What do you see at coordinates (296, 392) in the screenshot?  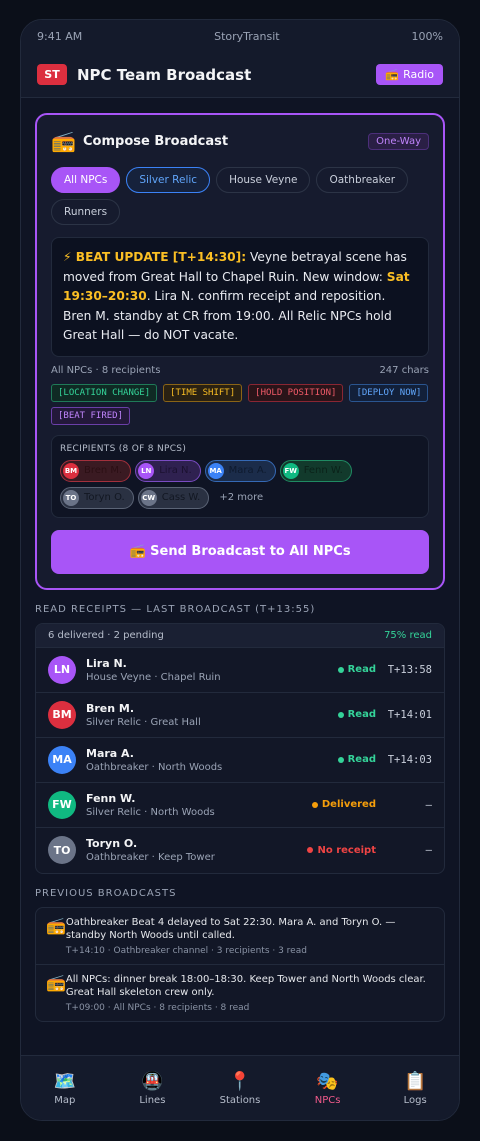 I see `quick-tag: [HOLD POSITION]` at bounding box center [296, 392].